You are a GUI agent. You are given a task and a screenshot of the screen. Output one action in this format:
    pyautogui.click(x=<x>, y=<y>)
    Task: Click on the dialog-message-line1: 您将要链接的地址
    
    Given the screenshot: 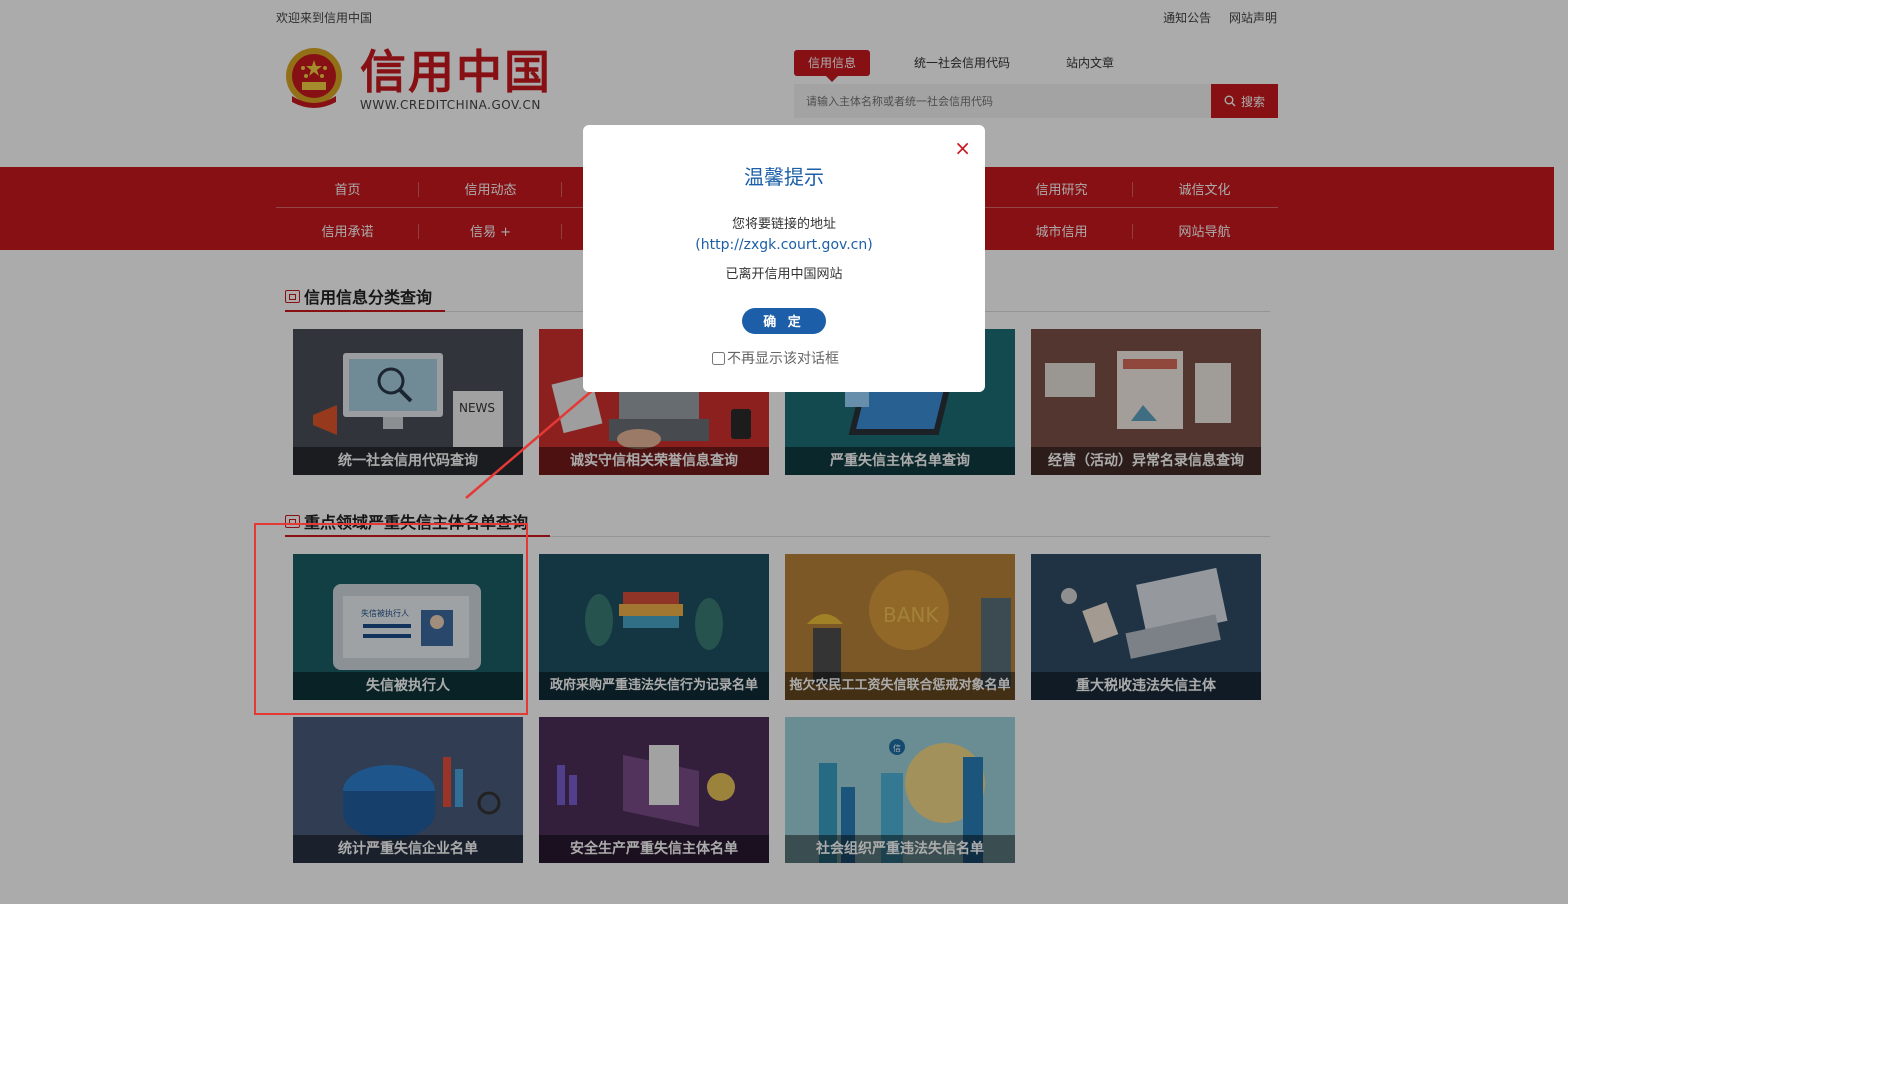 What is the action you would take?
    pyautogui.click(x=783, y=224)
    